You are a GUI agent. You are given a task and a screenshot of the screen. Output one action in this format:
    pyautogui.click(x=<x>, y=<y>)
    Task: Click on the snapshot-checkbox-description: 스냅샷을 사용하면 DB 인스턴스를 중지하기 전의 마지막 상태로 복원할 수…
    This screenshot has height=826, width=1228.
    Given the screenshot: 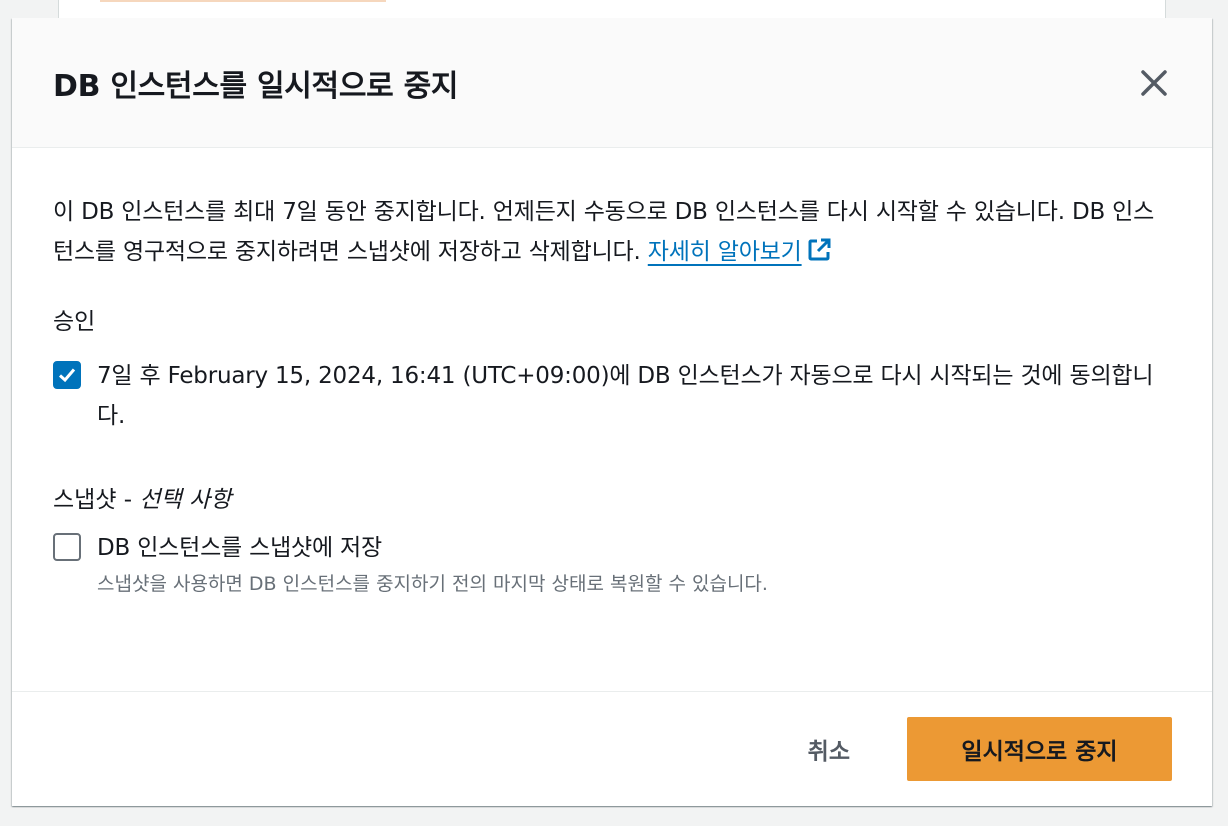 What is the action you would take?
    pyautogui.click(x=432, y=584)
    